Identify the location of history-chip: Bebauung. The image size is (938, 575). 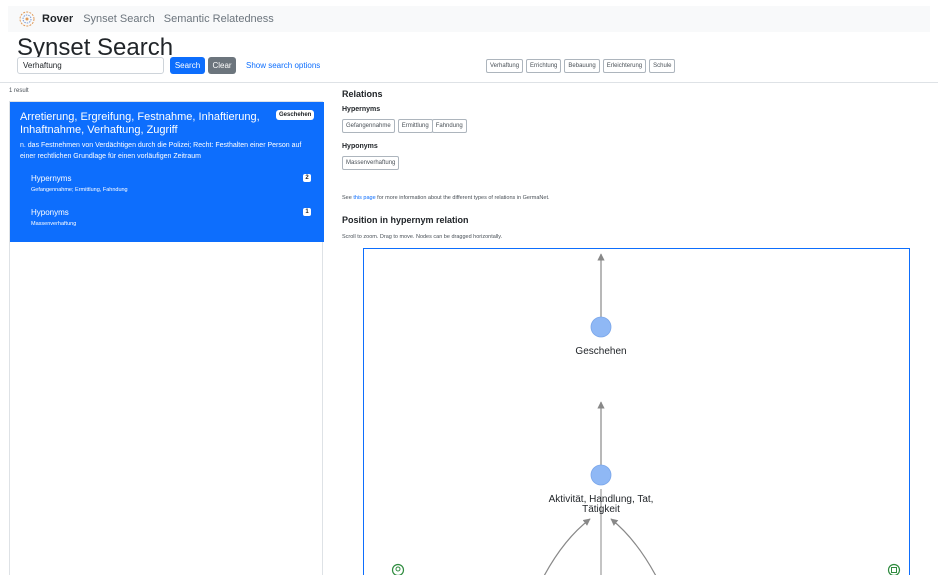
(582, 66).